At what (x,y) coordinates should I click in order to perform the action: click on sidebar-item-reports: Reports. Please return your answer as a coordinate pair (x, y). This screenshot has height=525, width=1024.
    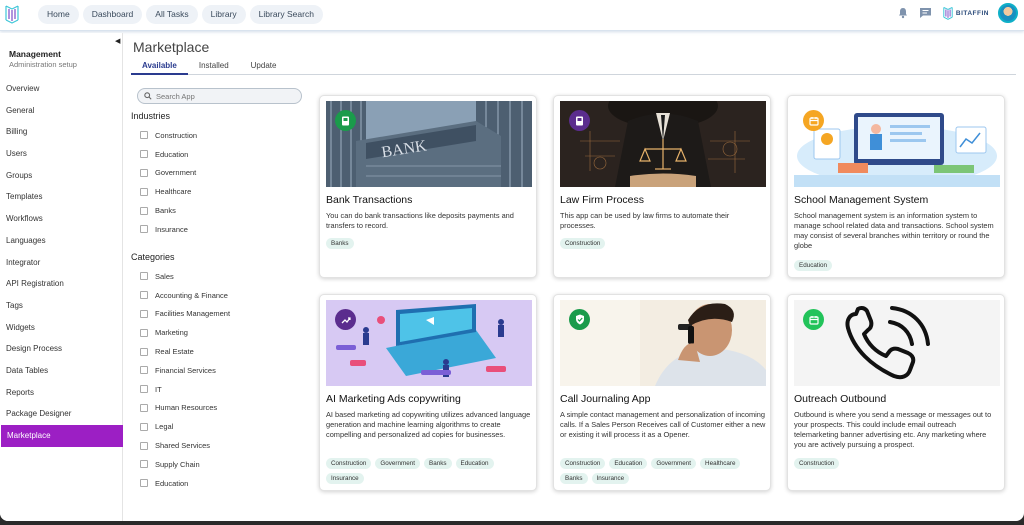
    Looking at the image, I should click on (61, 393).